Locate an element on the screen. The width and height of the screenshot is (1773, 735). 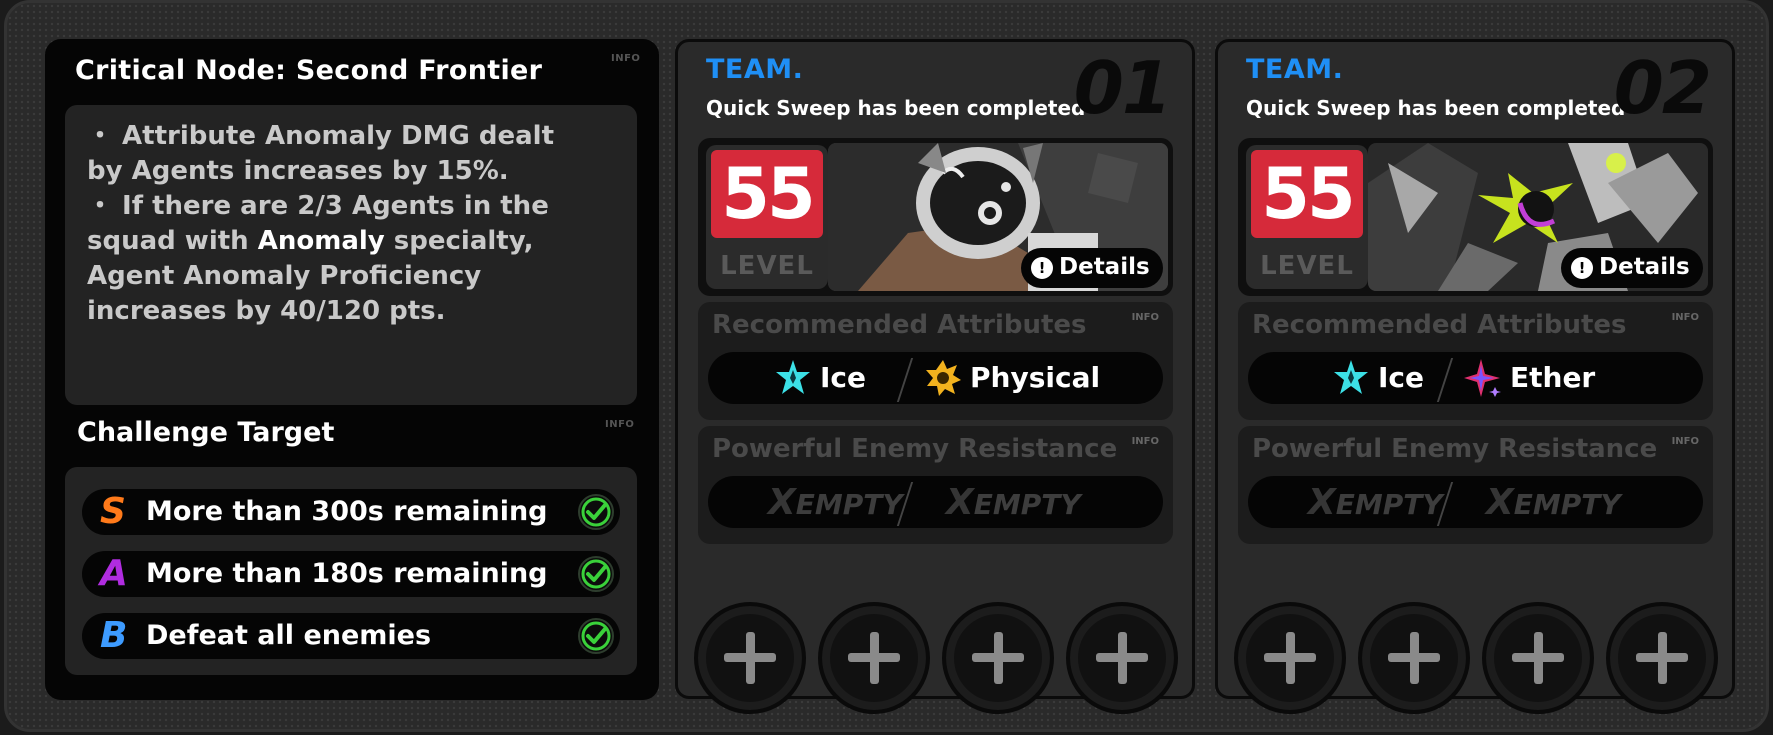
target-row-a: A More than 180s remaining is located at coordinates (351, 574).